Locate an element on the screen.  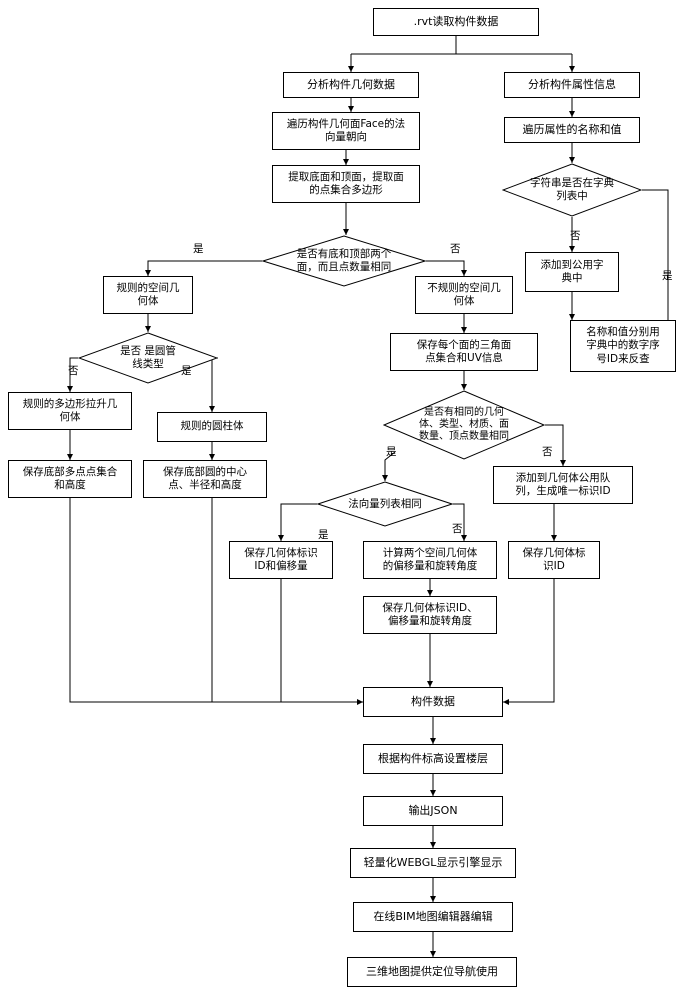
node-analyze-properties: 分析构件属性信息 is located at coordinates (572, 85).